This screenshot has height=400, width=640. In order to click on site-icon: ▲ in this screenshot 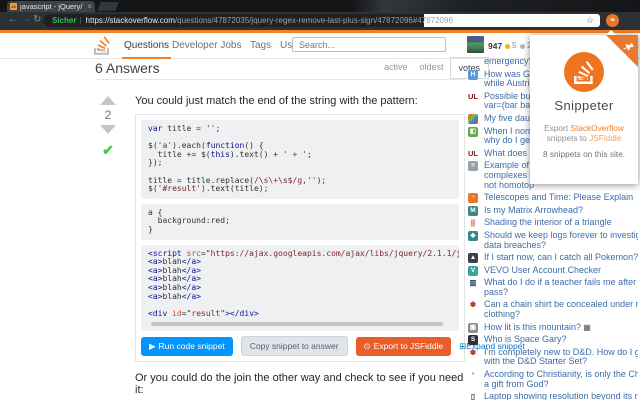, I will do `click(473, 258)`.